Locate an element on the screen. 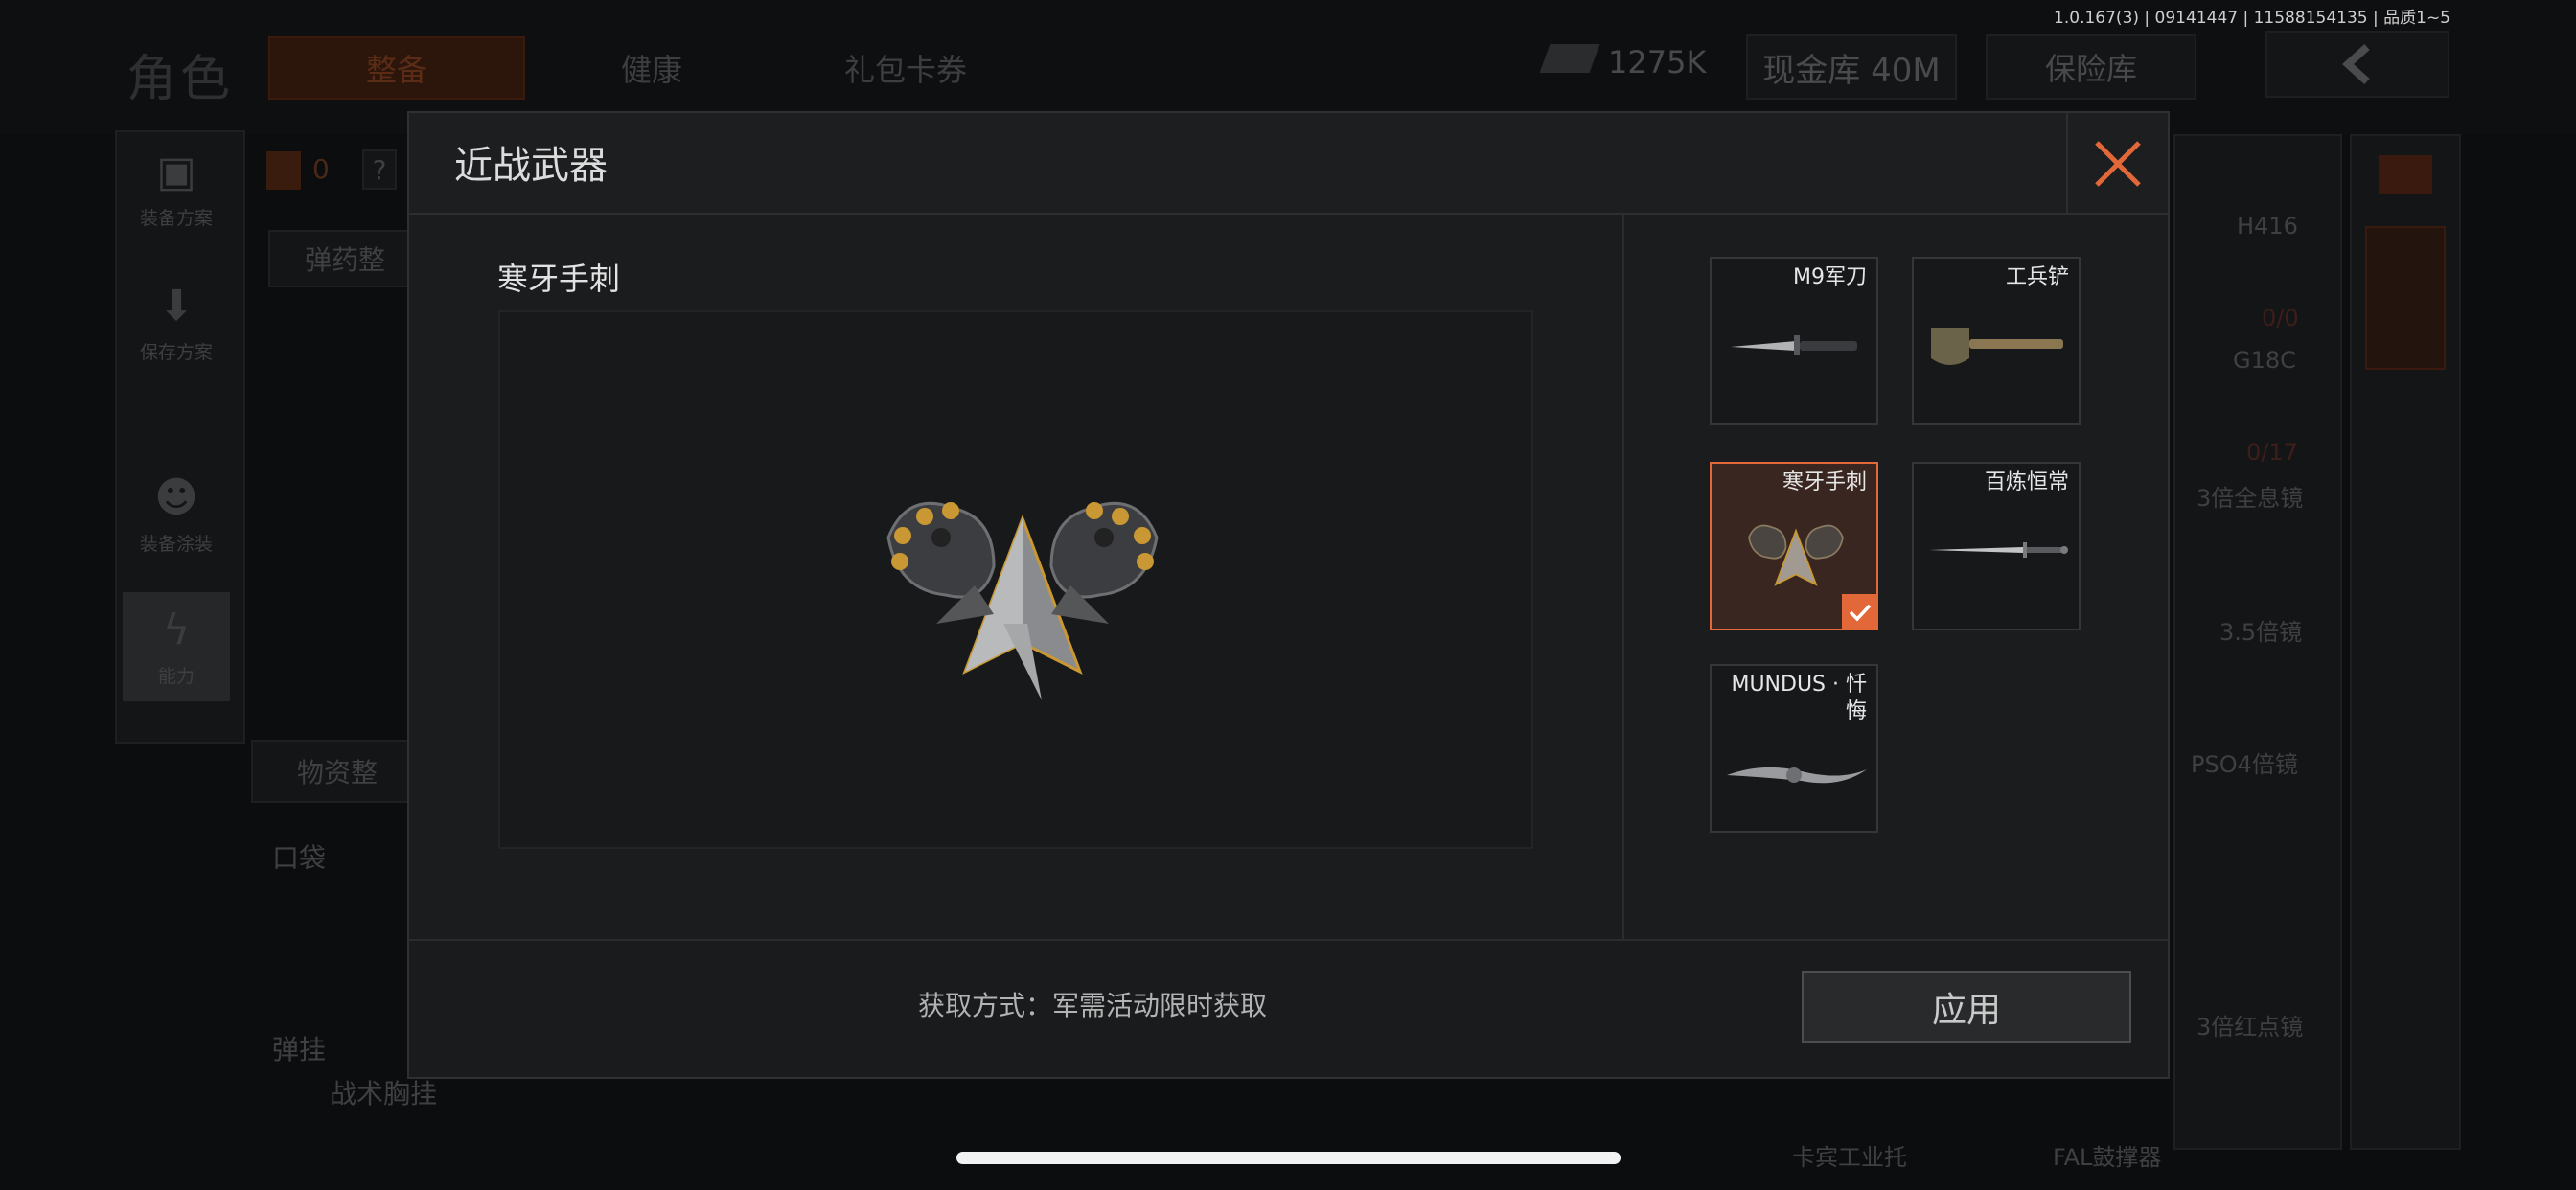 The width and height of the screenshot is (2576, 1190). item-card-label: 工兵铲 is located at coordinates (2037, 277).